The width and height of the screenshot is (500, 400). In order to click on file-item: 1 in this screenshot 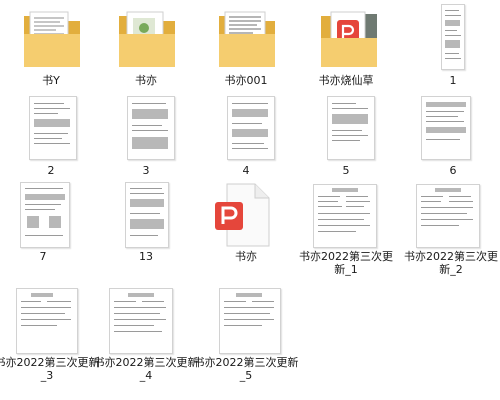, I will do `click(452, 52)`.